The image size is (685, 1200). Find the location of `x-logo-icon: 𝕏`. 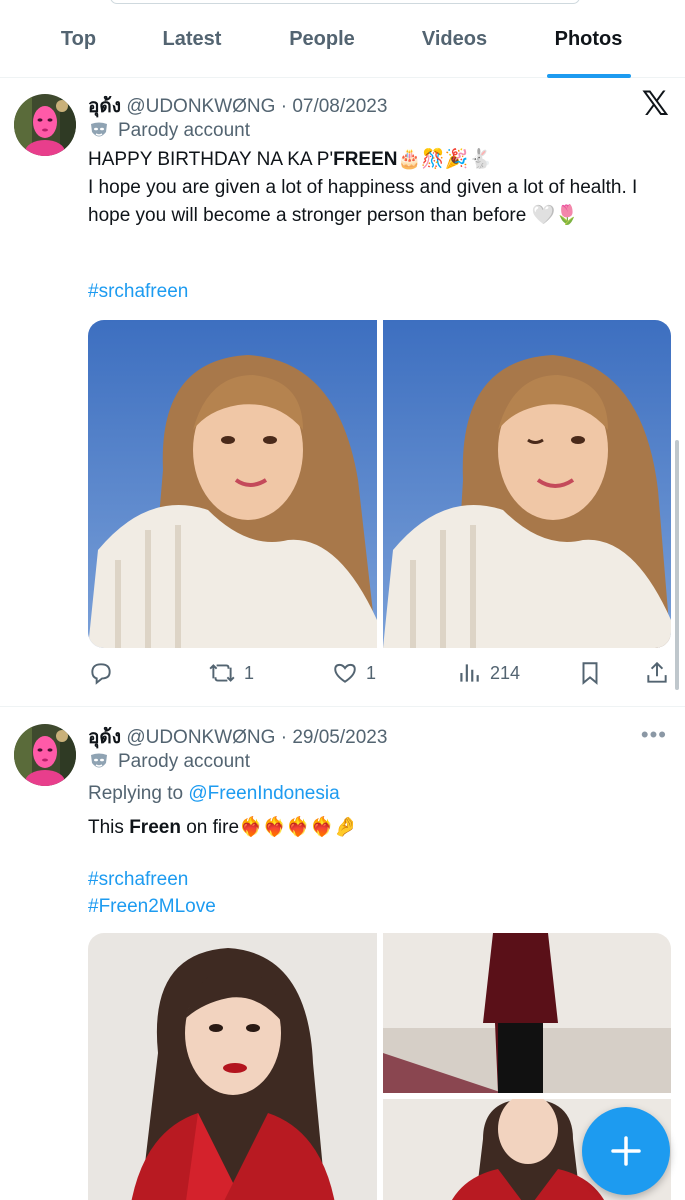

x-logo-icon: 𝕏 is located at coordinates (655, 104).